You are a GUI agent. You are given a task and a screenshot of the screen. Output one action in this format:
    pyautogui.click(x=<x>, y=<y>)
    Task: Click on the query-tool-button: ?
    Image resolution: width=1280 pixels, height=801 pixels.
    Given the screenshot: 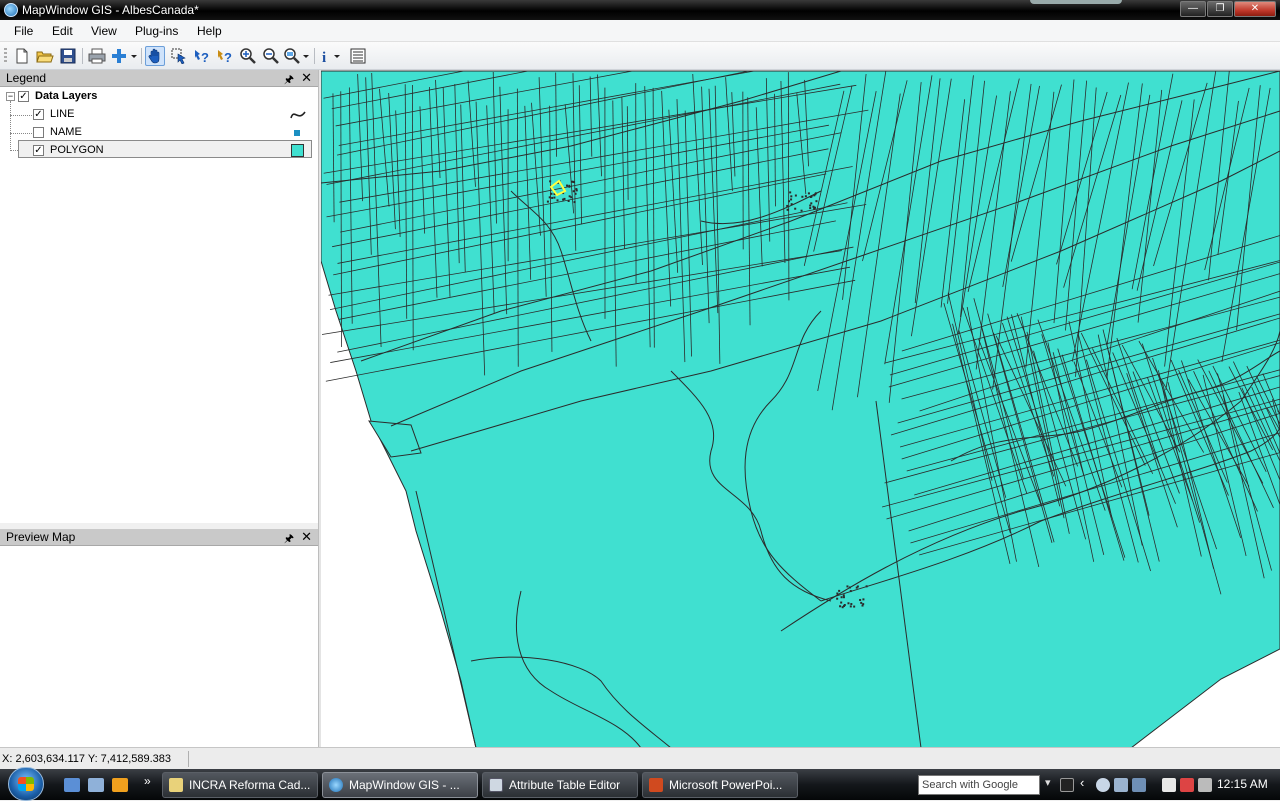 What is the action you would take?
    pyautogui.click(x=225, y=56)
    